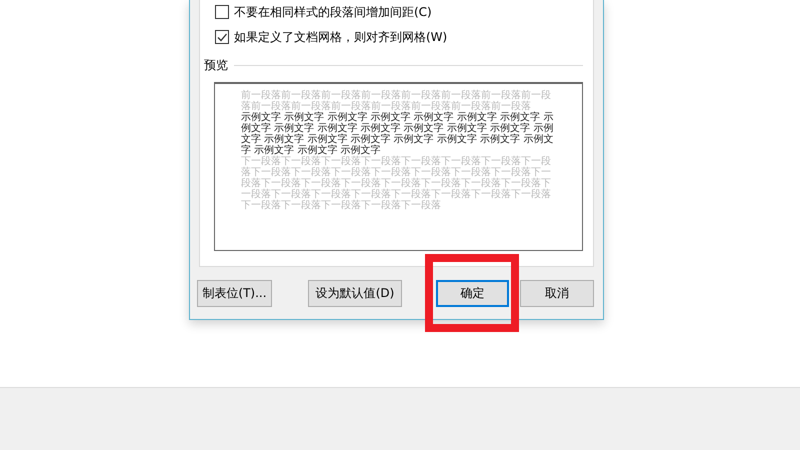  Describe the element at coordinates (397, 134) in the screenshot. I see `preview-text: 示例文字 示例文字 示例文字 示例文字 示例文字 示例文字 示例文字 示例文字 示例文字 示例文字 示例文字 示例文字 示例文字 示例文字 示例文字 示例文字 示例文字 示例文字 示例文字 示例文字 示例文字 示例文字 示例文字 示例文字 示例文字` at that location.